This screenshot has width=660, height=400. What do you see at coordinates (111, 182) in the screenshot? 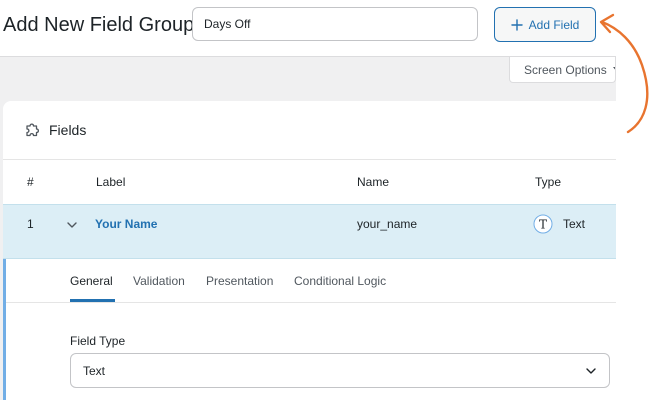
I see `column-header-label: Label` at bounding box center [111, 182].